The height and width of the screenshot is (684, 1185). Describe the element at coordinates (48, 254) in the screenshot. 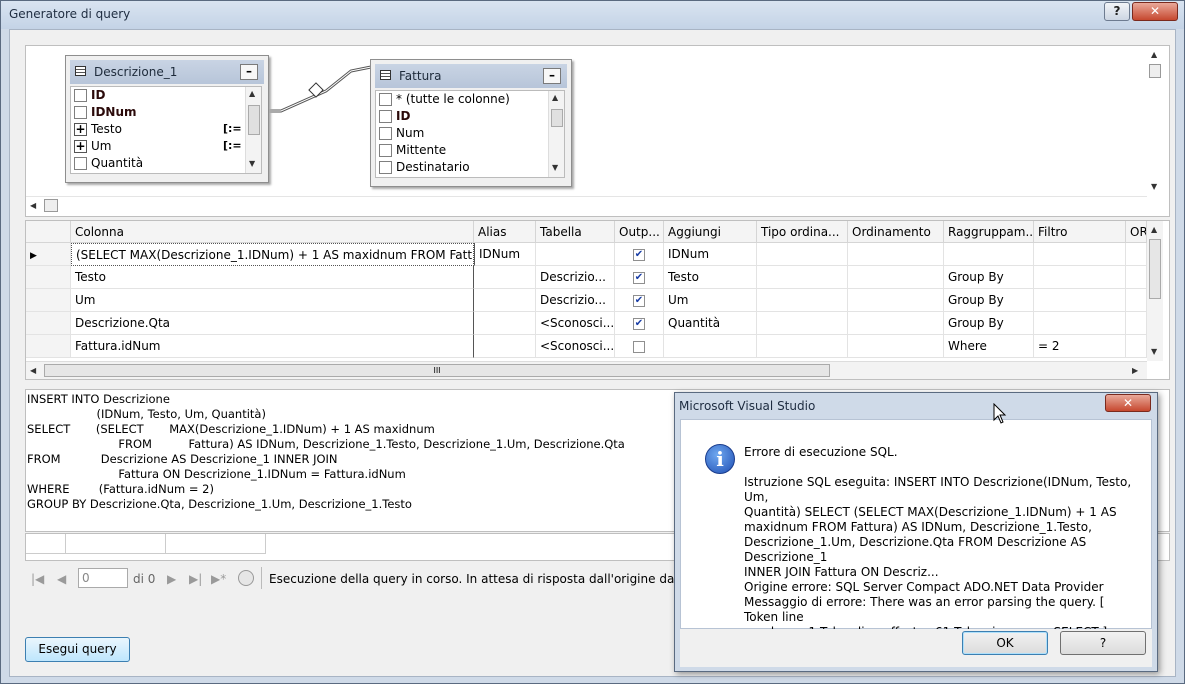

I see `row-selector: ▶` at that location.